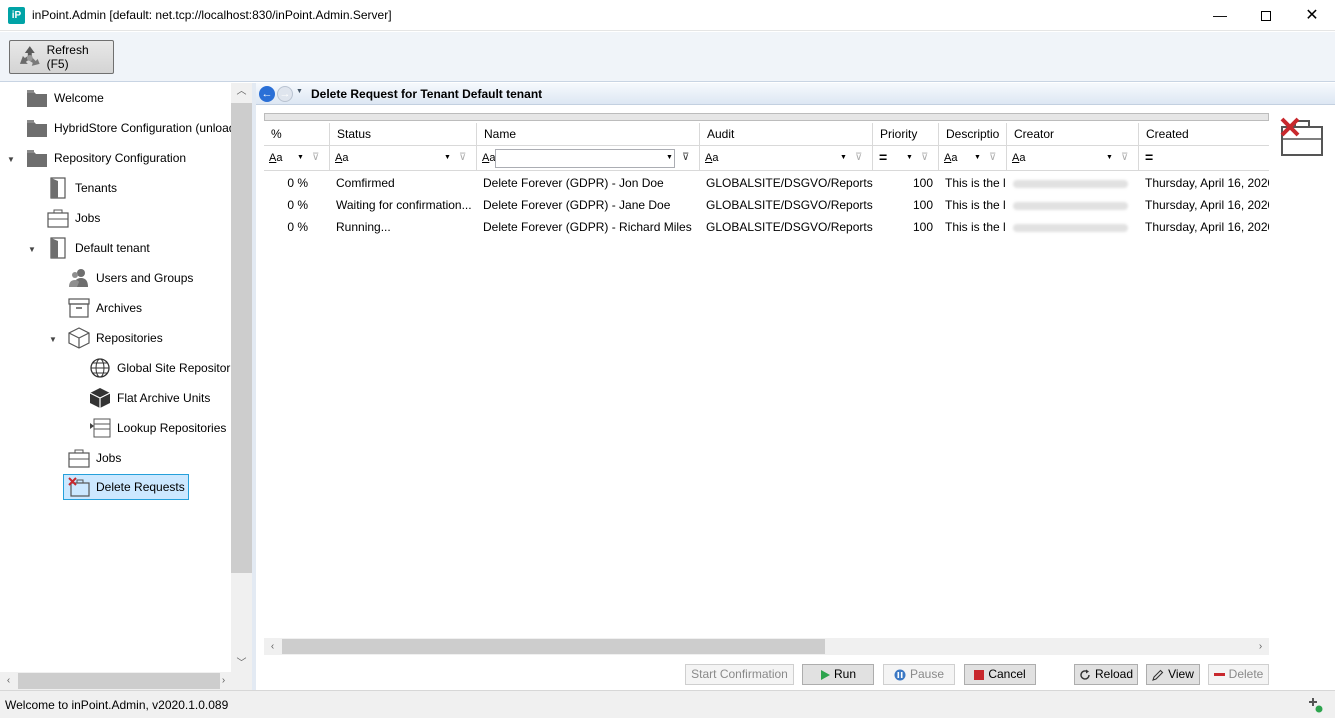  Describe the element at coordinates (241, 91) in the screenshot. I see `scroll-up-icon: ︿` at that location.